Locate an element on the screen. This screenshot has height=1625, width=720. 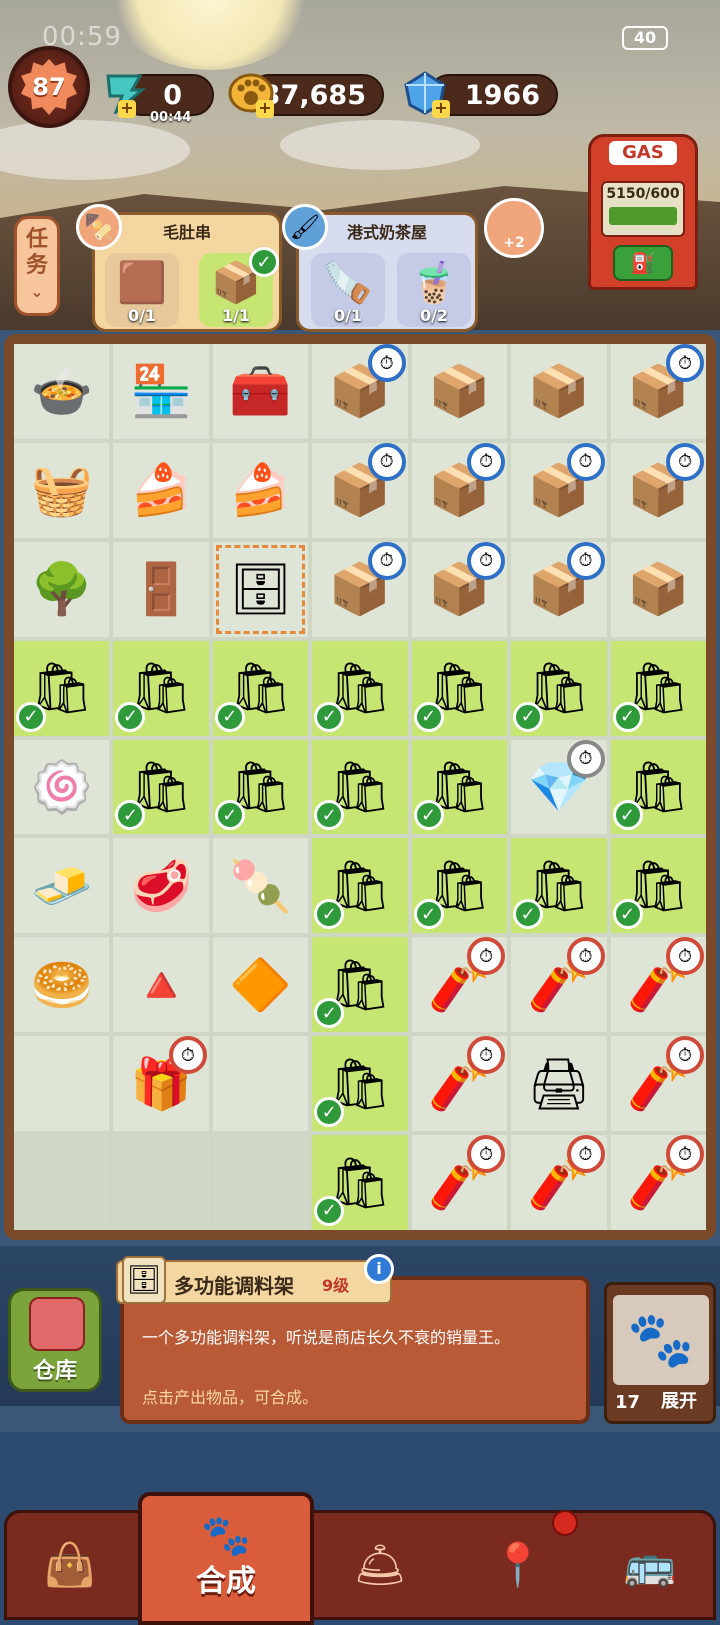
hotpot-stand-icon: 🍲 is located at coordinates (61, 391).